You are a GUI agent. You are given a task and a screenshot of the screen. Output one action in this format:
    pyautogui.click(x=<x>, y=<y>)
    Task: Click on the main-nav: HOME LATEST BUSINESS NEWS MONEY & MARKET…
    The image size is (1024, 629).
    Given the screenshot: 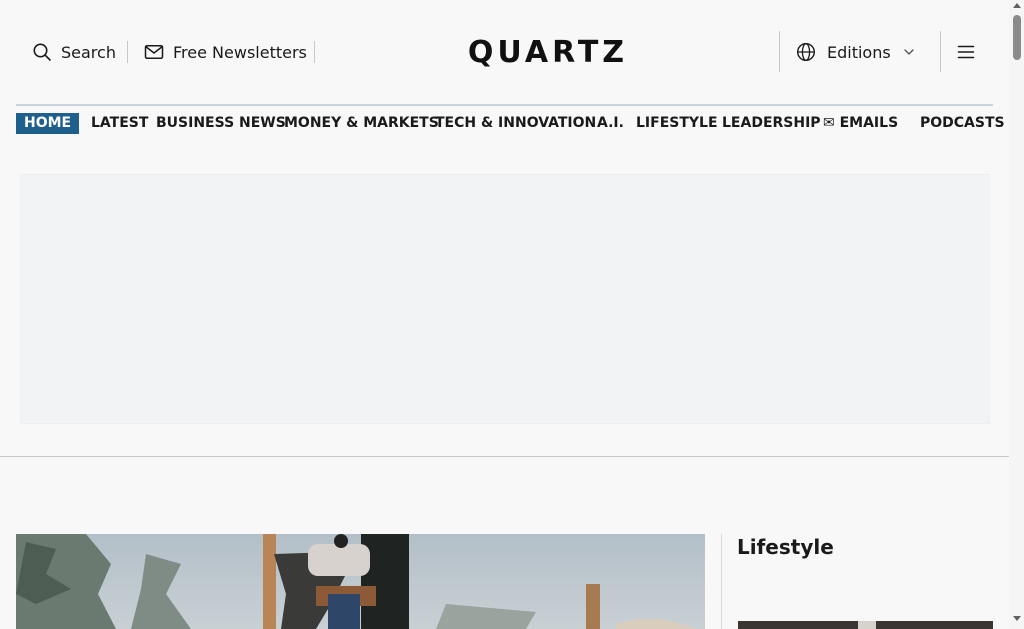 What is the action you would take?
    pyautogui.click(x=510, y=124)
    